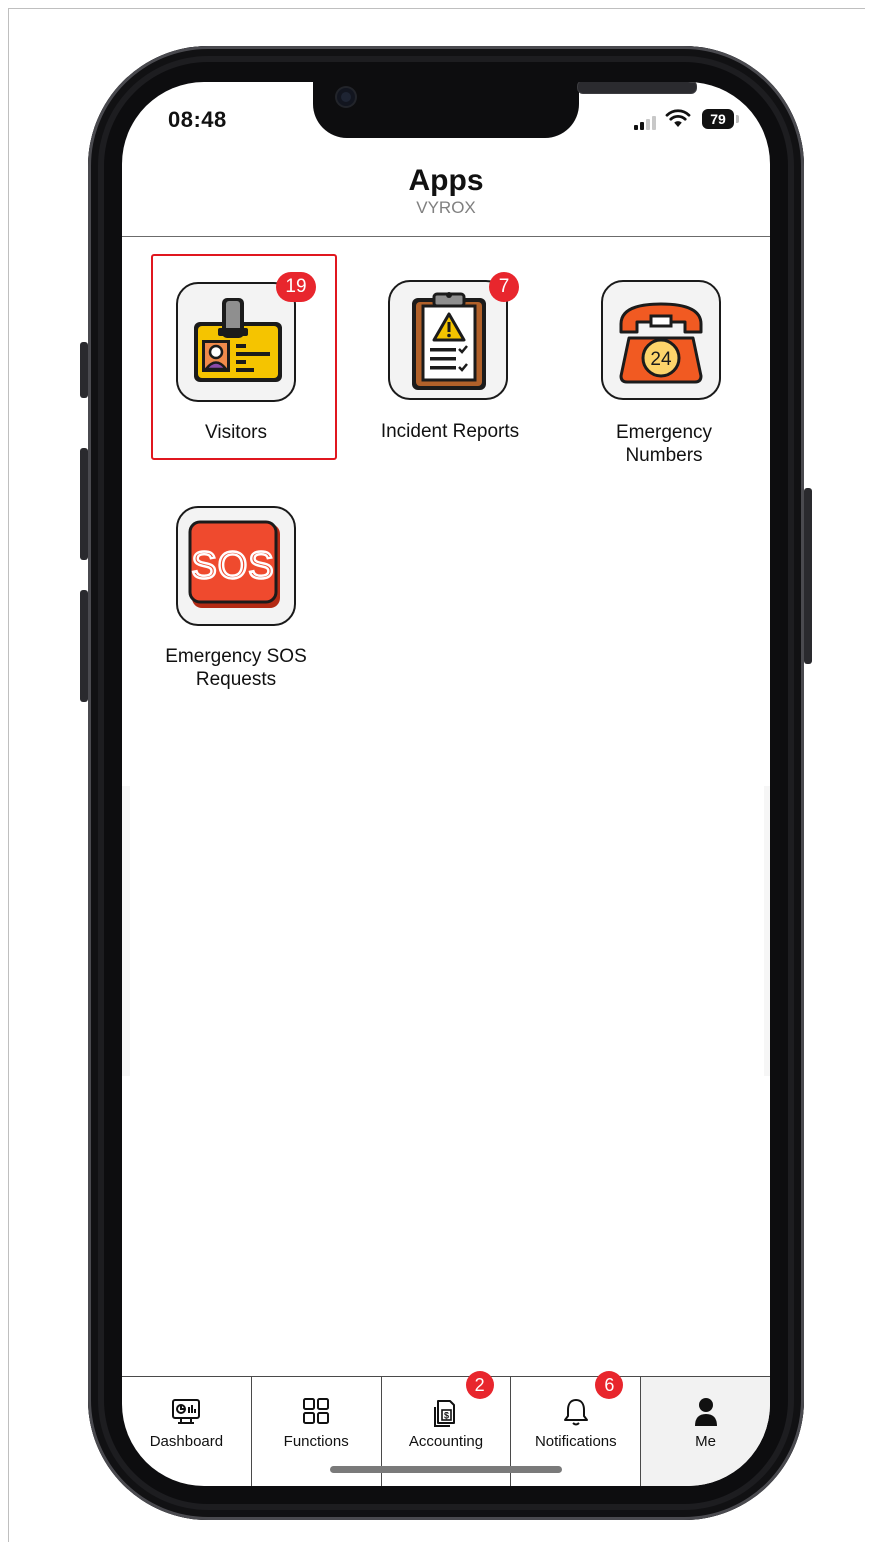 This screenshot has height=1550, width=873. What do you see at coordinates (504, 287) in the screenshot?
I see `incident-reports-badge: 7` at bounding box center [504, 287].